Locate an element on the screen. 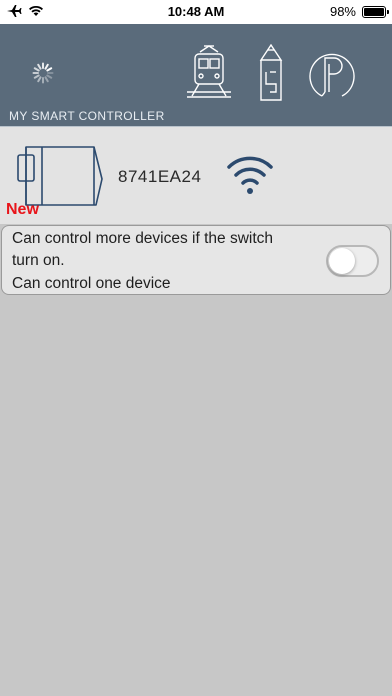  parking-icon is located at coordinates (332, 72).